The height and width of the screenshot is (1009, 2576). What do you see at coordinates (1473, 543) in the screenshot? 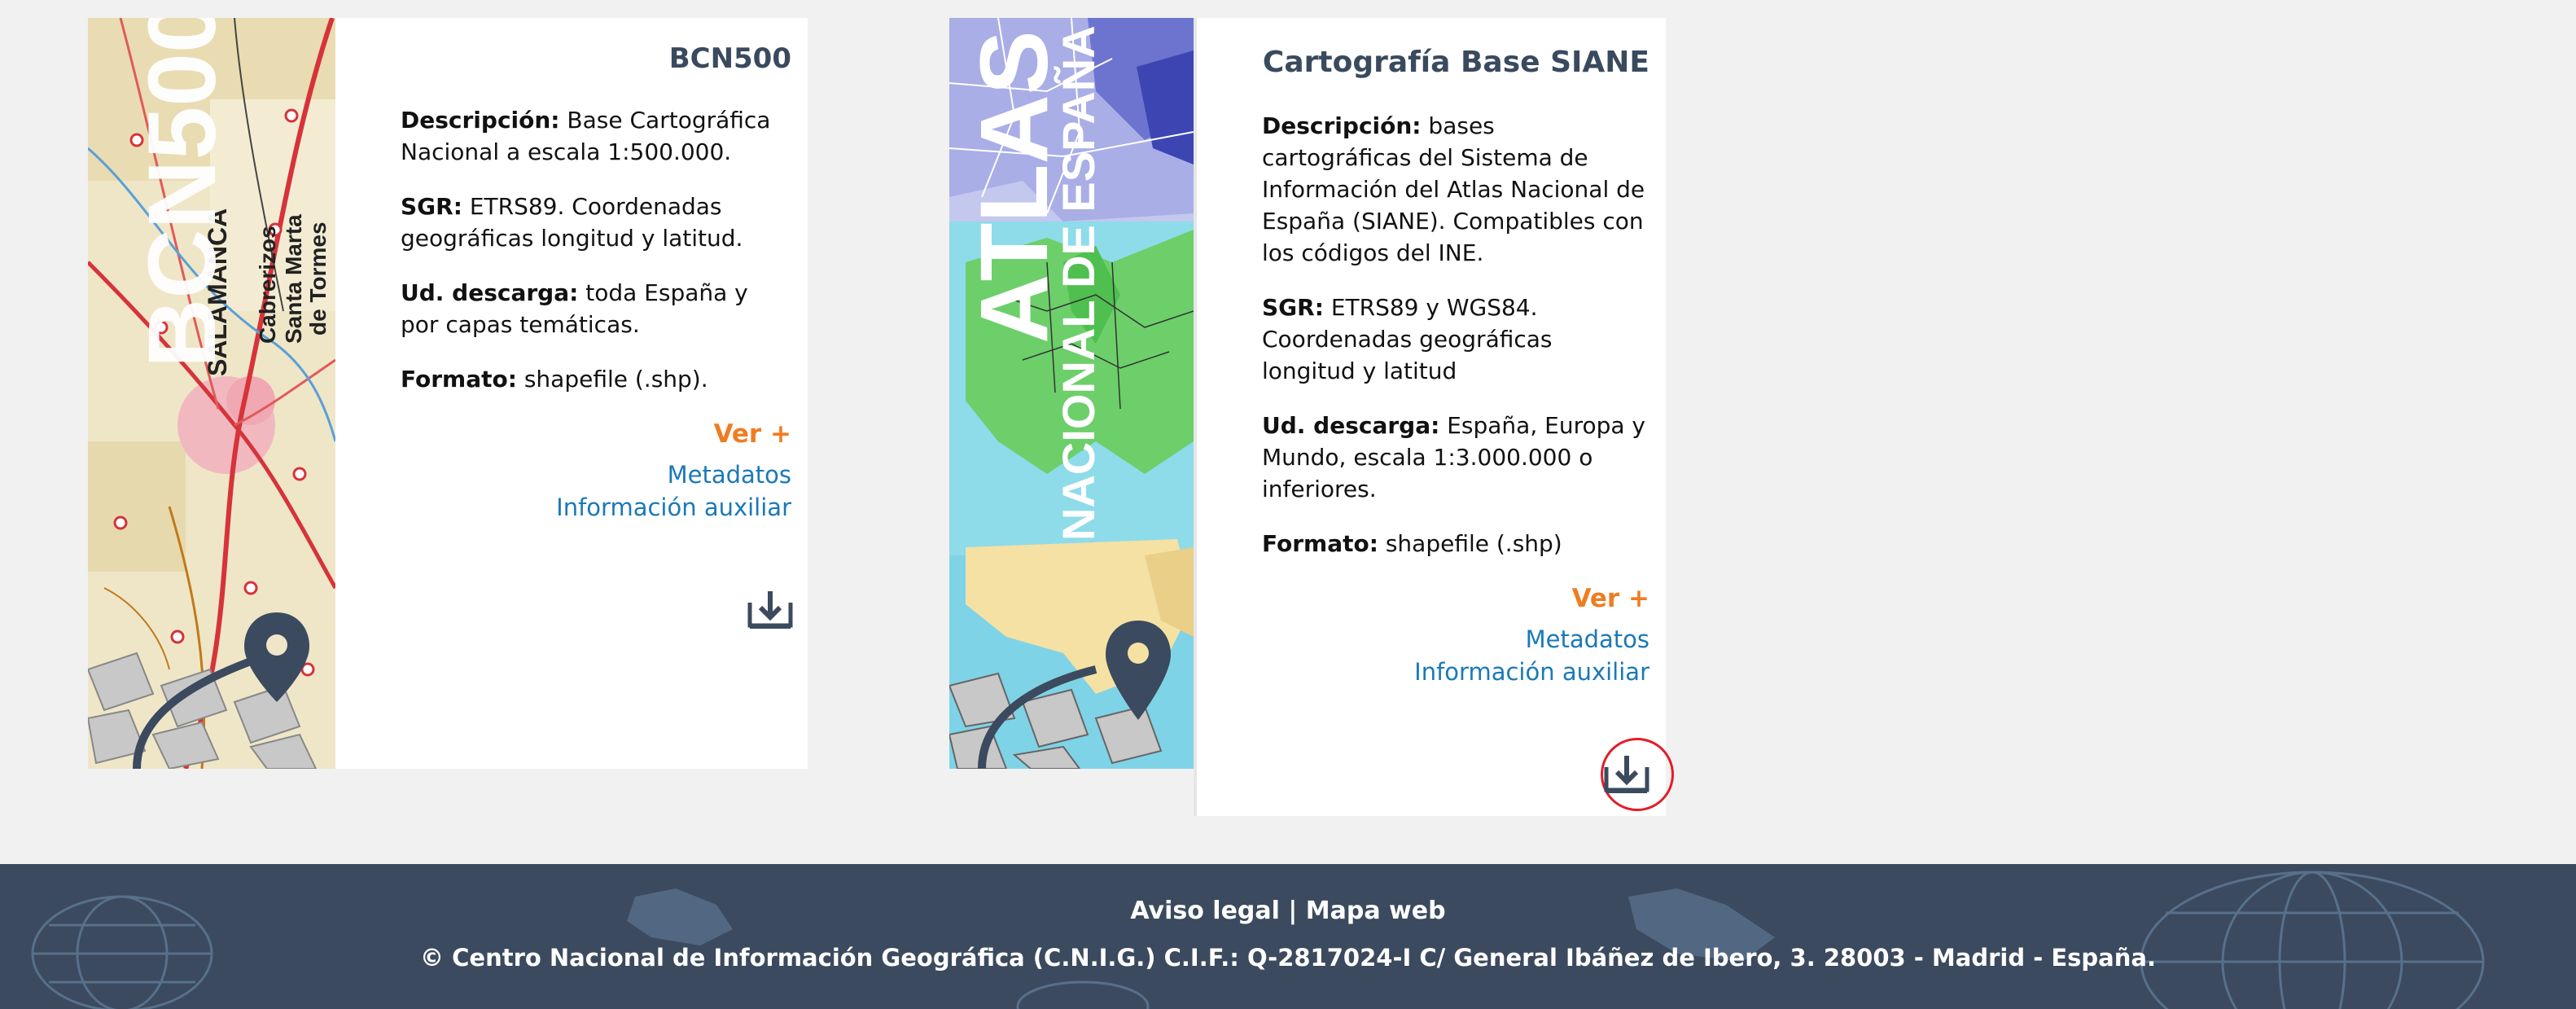
I see `field-value: shapefile (.shp)` at bounding box center [1473, 543].